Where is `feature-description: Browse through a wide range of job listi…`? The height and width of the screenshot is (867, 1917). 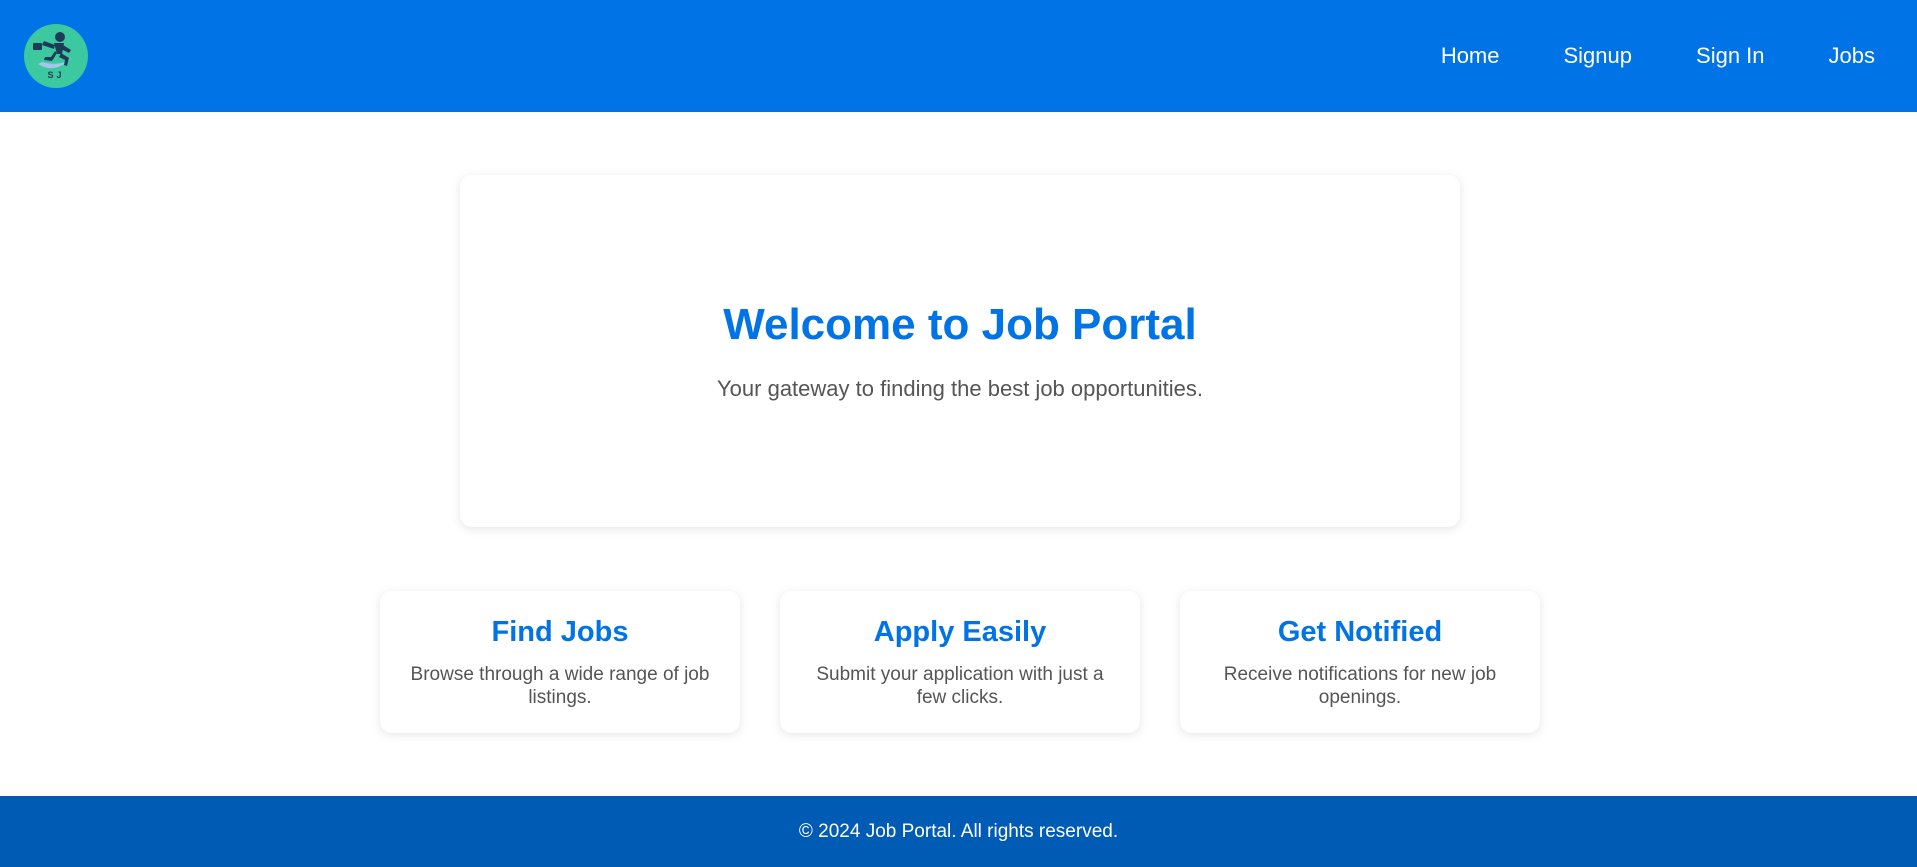
feature-description: Browse through a wide range of job listi… is located at coordinates (560, 686).